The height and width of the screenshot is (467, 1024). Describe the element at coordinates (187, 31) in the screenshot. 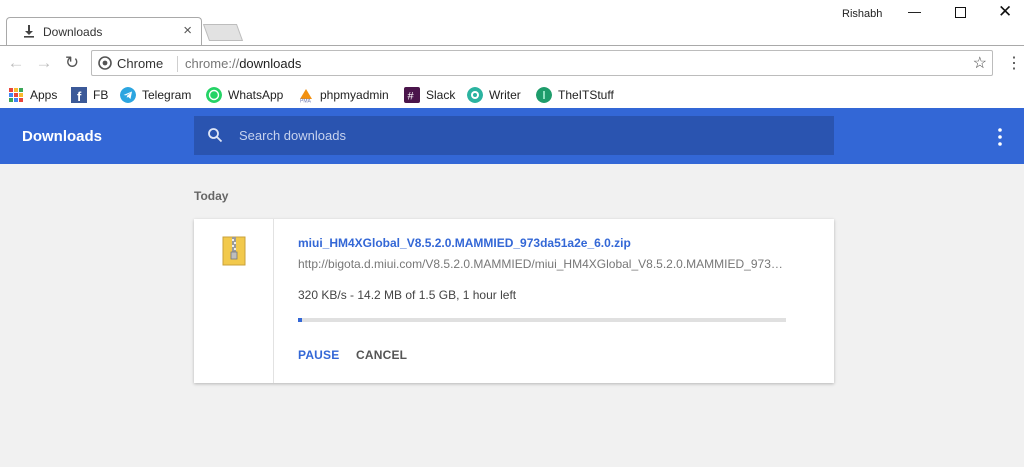

I see `tab-close-icon: ×` at that location.